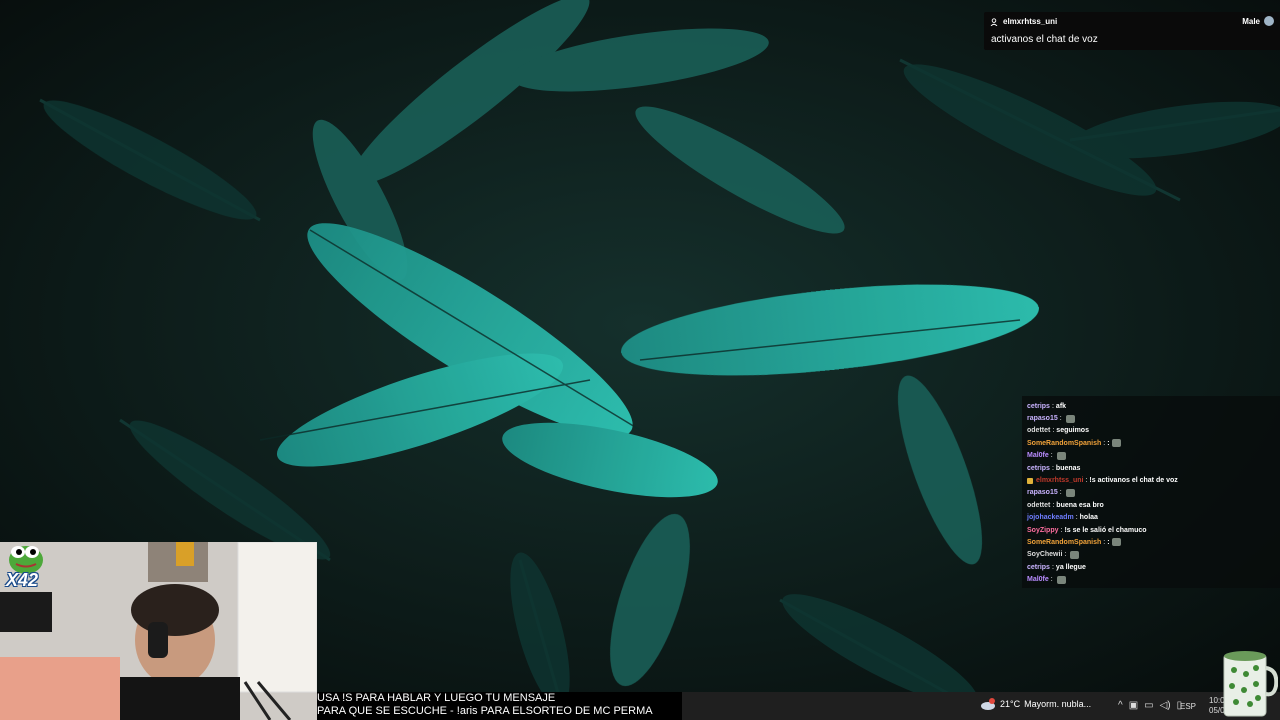 This screenshot has height=720, width=1280. What do you see at coordinates (1151, 555) in the screenshot?
I see `chat-message: SoyChewii:` at bounding box center [1151, 555].